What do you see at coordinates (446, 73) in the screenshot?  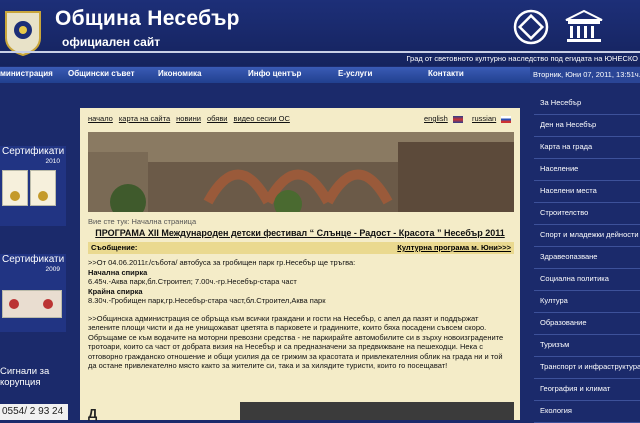 I see `nav-contacts: Контакти` at bounding box center [446, 73].